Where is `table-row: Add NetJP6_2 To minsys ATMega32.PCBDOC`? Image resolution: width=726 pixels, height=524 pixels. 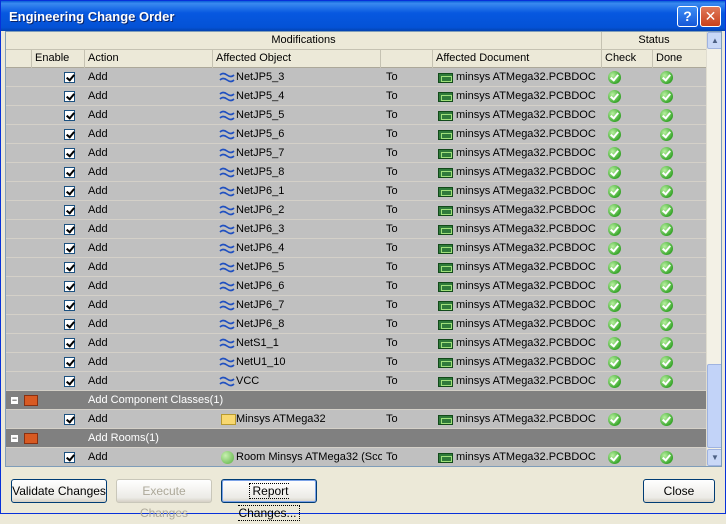
table-row: Add NetJP6_2 To minsys ATMega32.PCBDOC is located at coordinates (356, 210).